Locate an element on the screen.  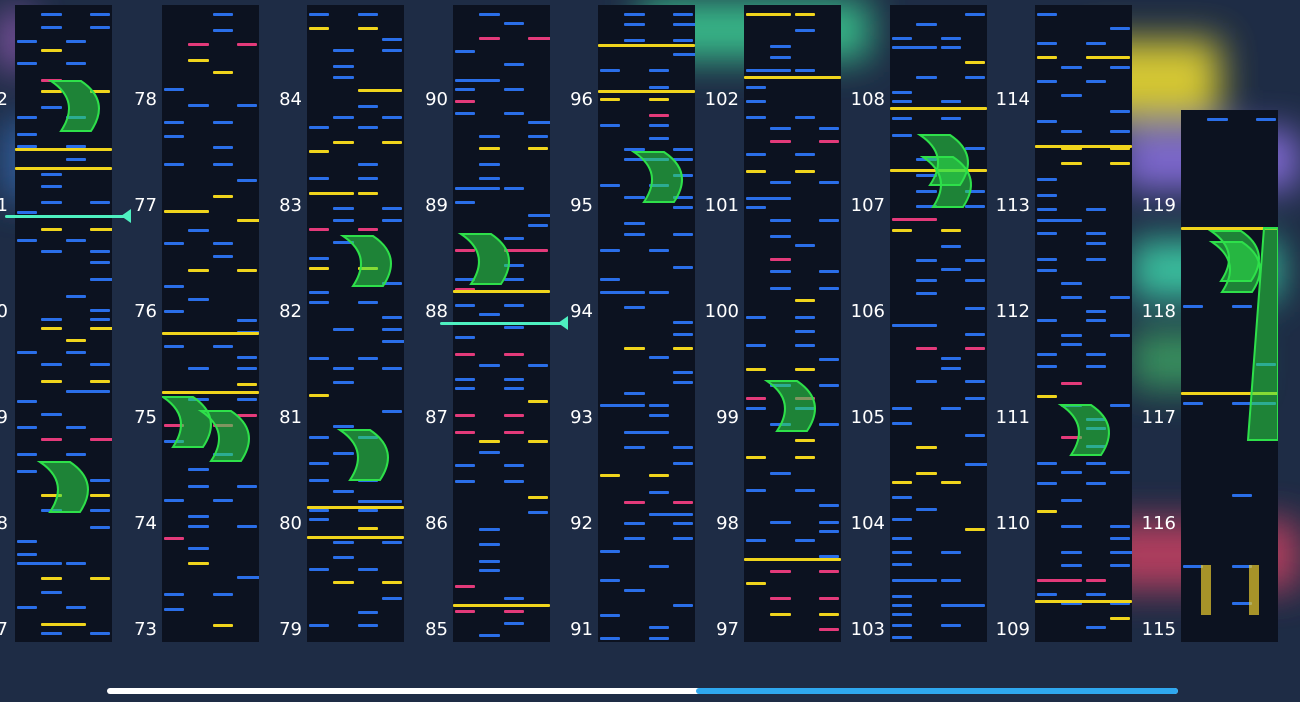
measure-number: 104 is located at coordinates (867, 523).